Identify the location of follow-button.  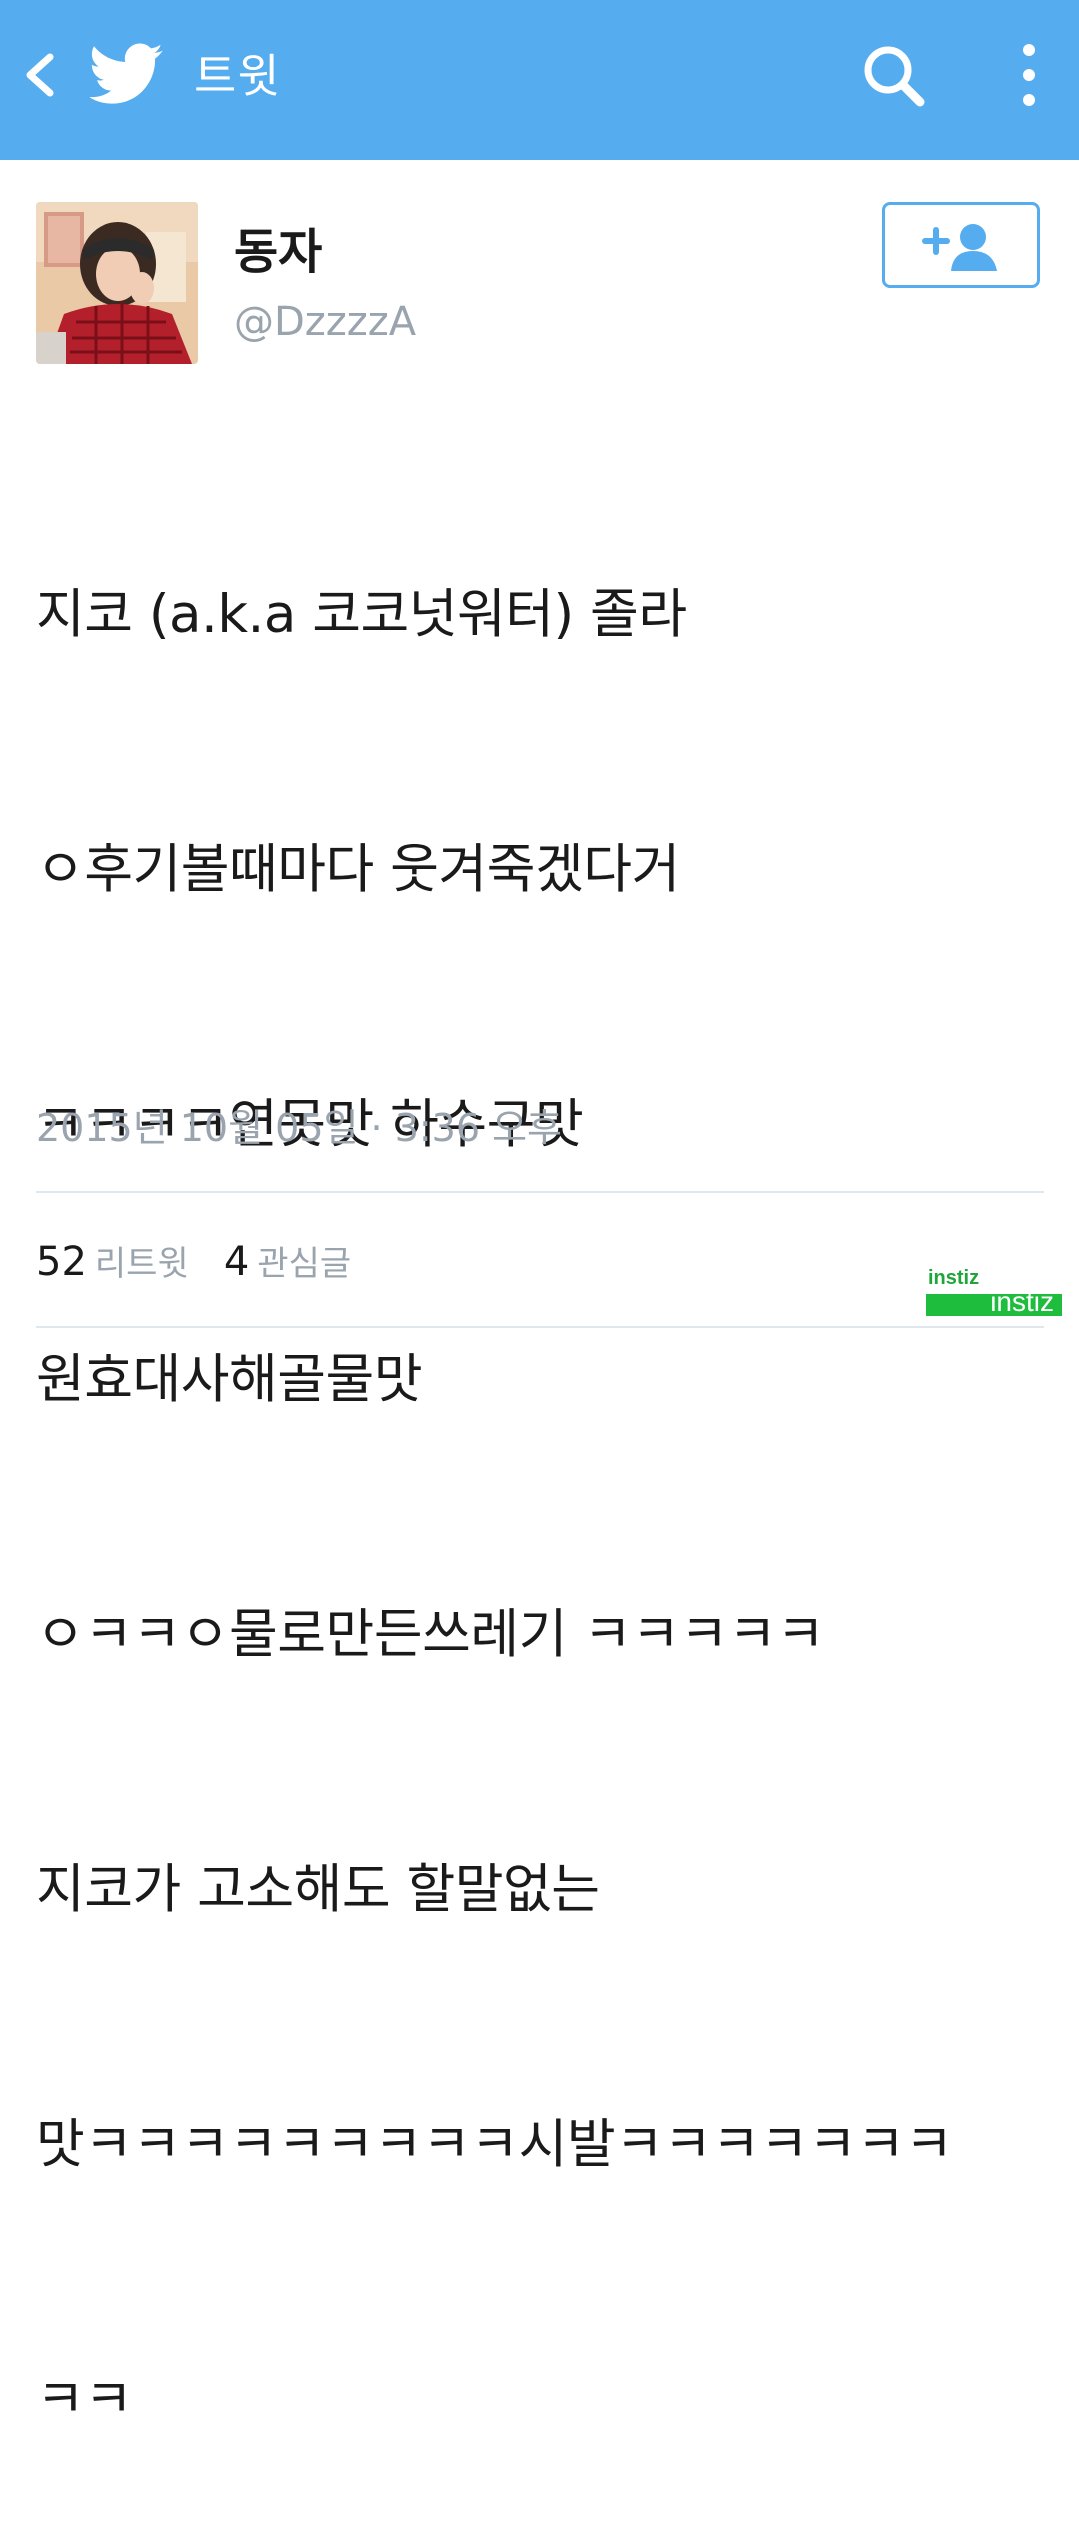
(961, 245).